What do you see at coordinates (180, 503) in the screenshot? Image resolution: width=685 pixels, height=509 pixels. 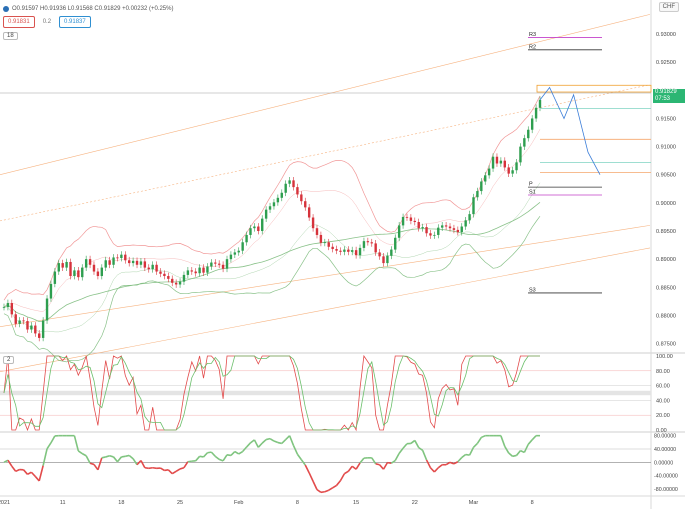 I see `time-tick-label: 25` at bounding box center [180, 503].